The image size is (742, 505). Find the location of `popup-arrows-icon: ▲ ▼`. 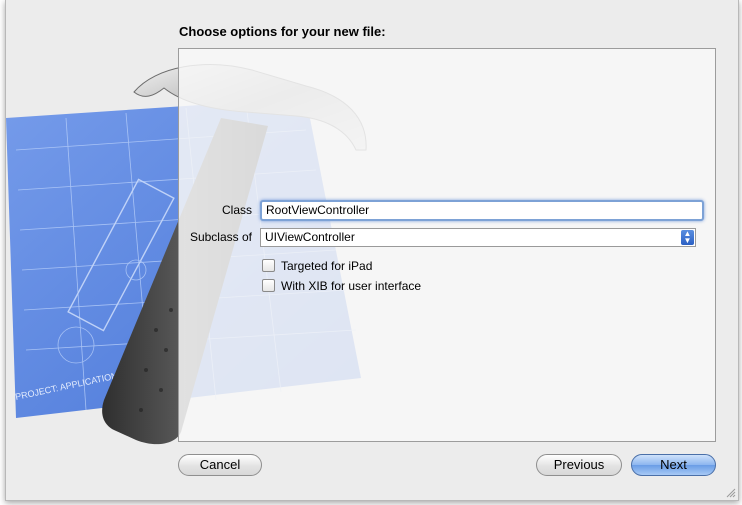

popup-arrows-icon: ▲ ▼ is located at coordinates (687, 237).